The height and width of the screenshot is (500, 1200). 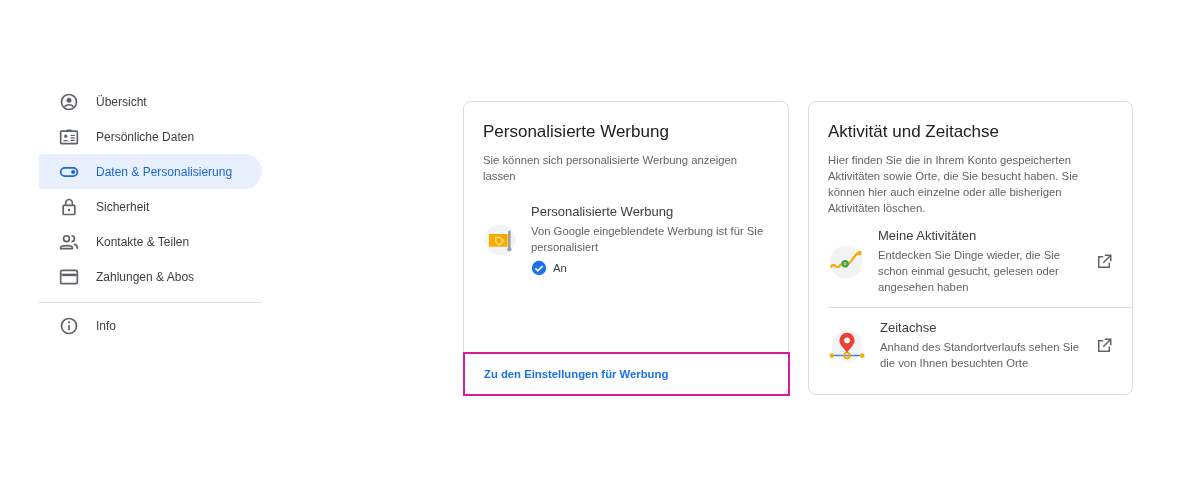 I want to click on status-text: An, so click(x=560, y=268).